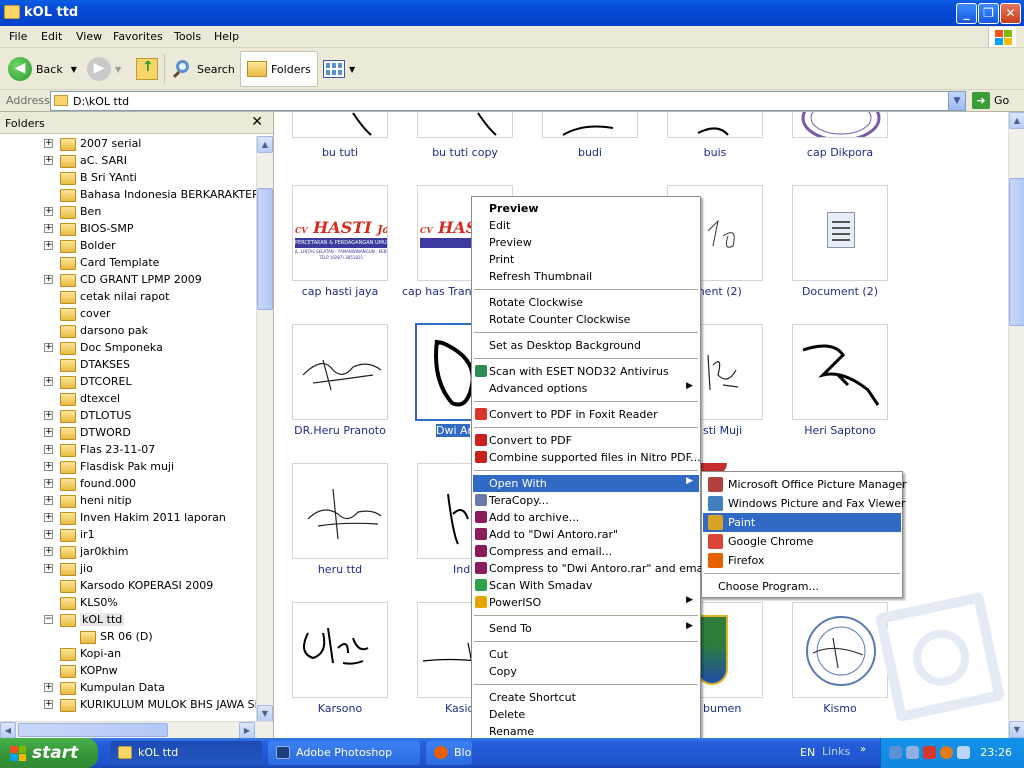  Describe the element at coordinates (946, 752) in the screenshot. I see `warning-icon` at that location.